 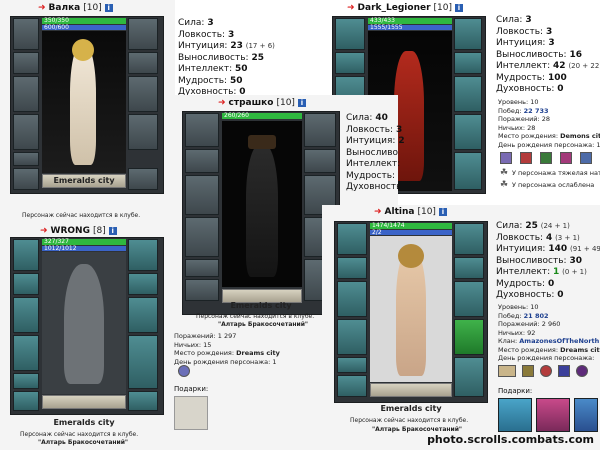 I want to click on wrong-name: WRONG, so click(x=70, y=231).